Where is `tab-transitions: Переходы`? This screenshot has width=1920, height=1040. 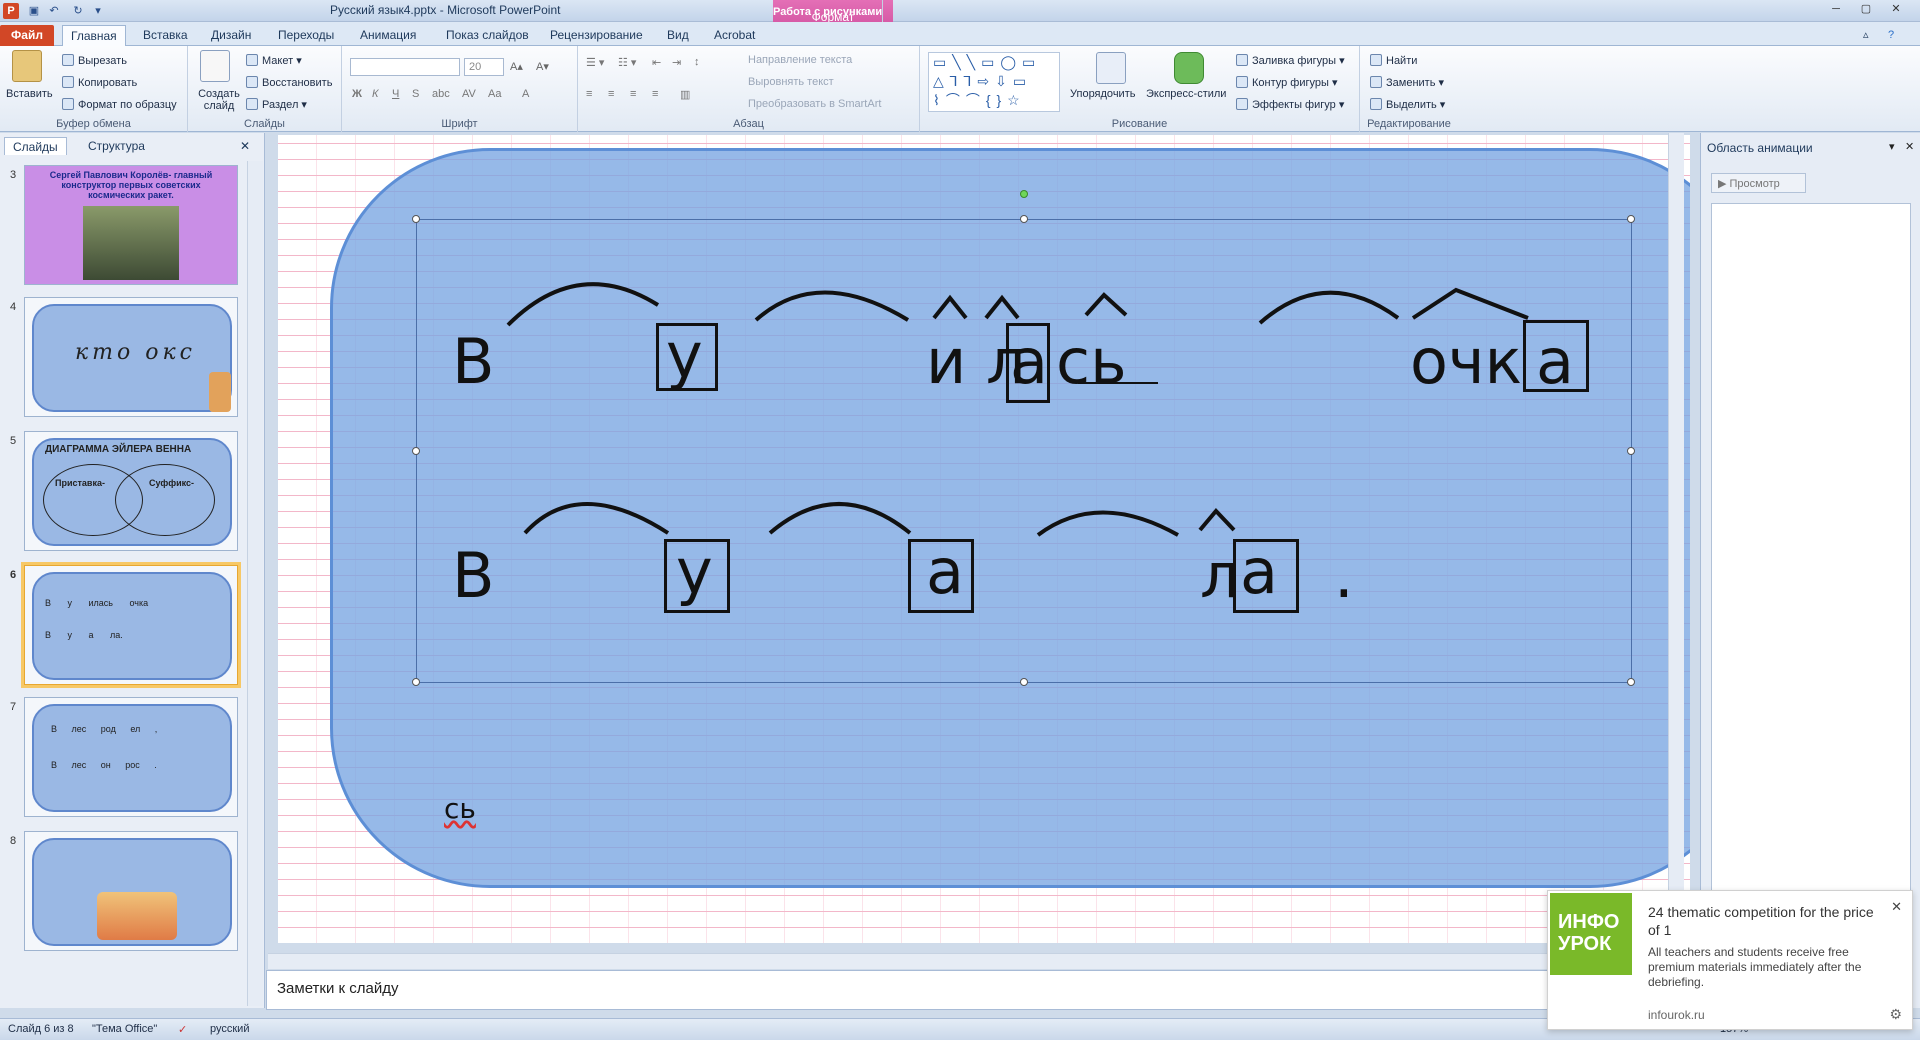
tab-transitions: Переходы is located at coordinates (306, 35).